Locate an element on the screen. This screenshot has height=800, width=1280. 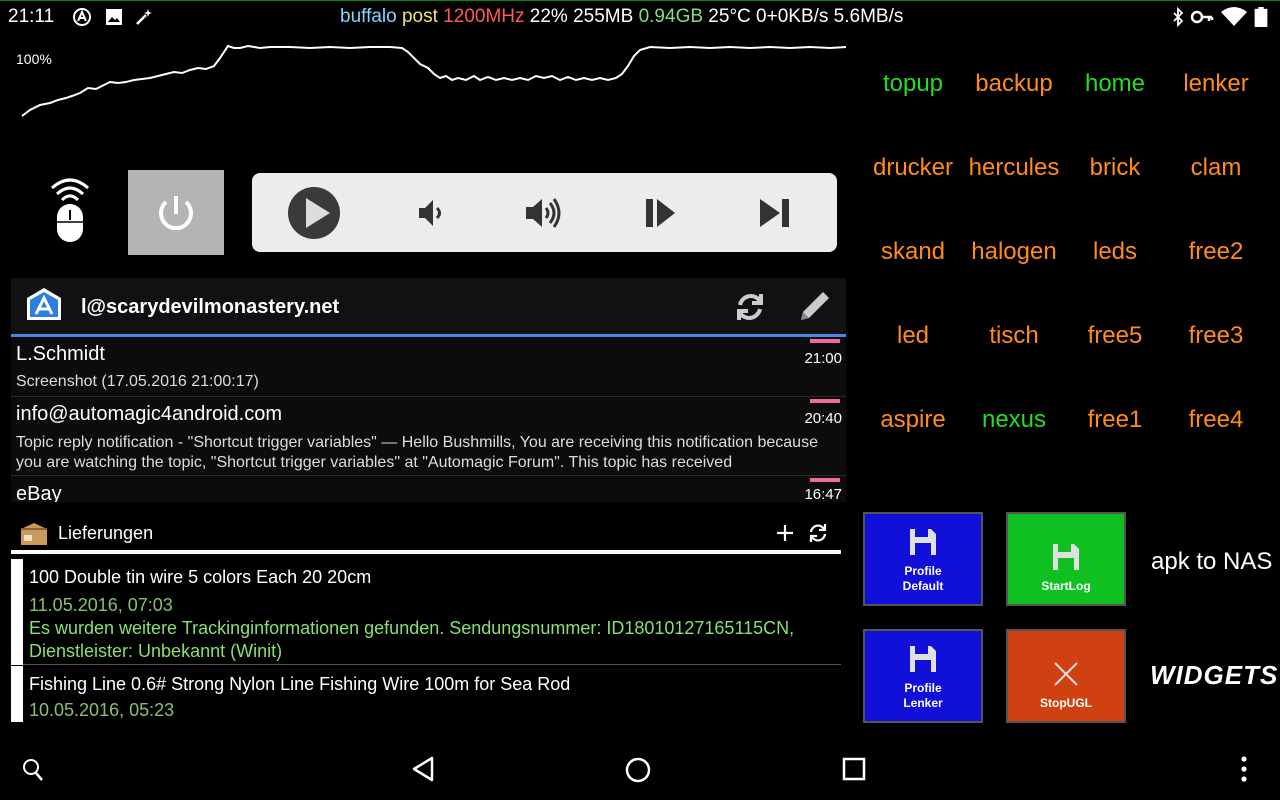
volume-up-button is located at coordinates (544, 212).